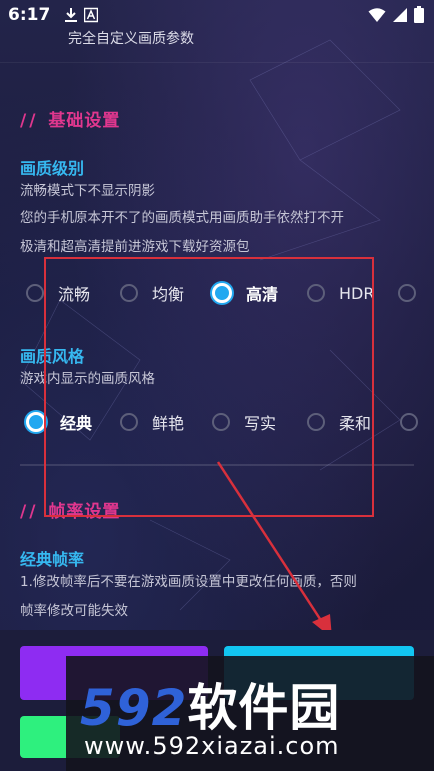 The height and width of the screenshot is (771, 434). I want to click on watermark: 592软件园 www.592xiazai.com, so click(250, 713).